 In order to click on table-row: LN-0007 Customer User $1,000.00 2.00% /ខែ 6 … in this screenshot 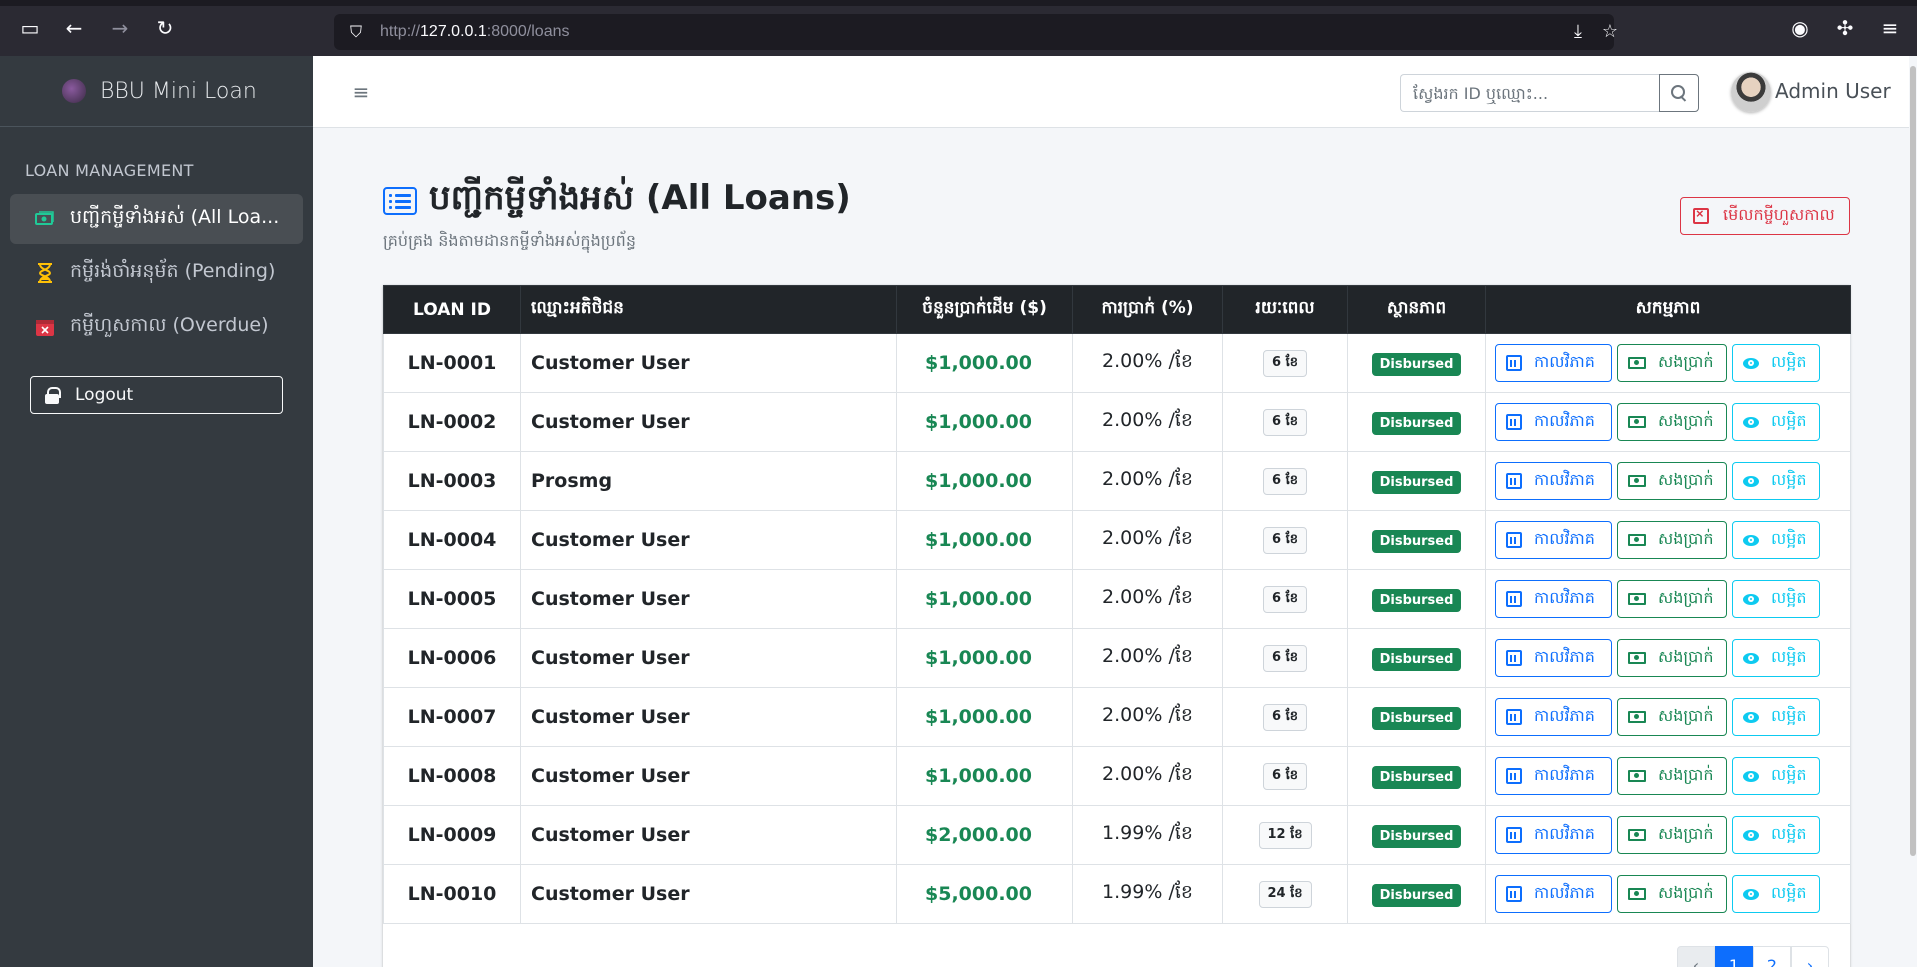, I will do `click(1117, 717)`.